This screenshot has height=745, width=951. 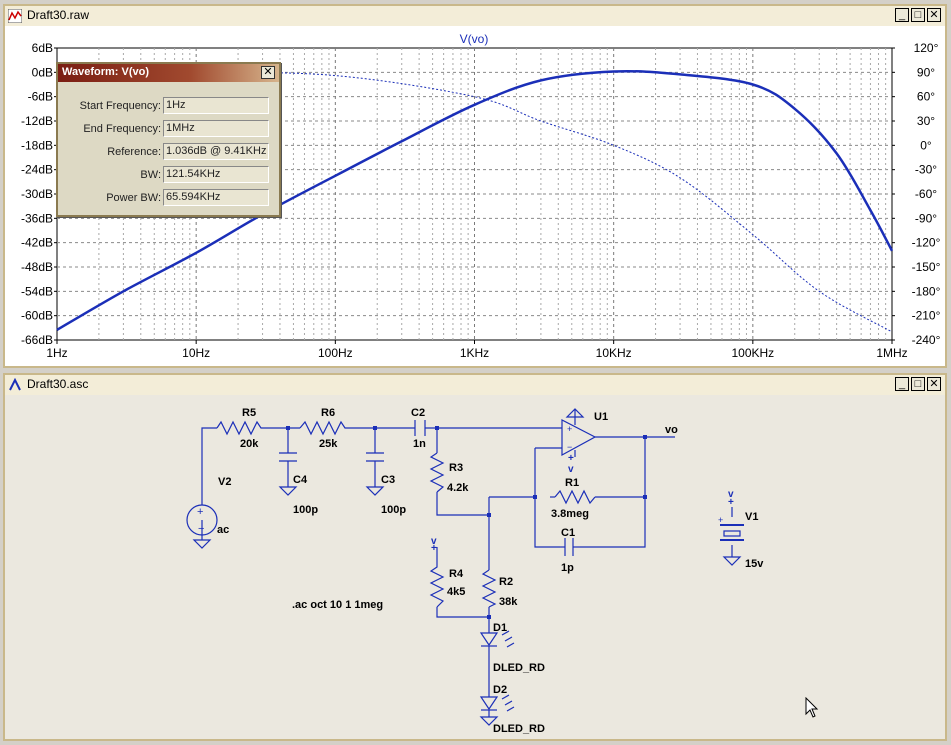 I want to click on voltage-source-v2: + −, so click(x=202, y=526).